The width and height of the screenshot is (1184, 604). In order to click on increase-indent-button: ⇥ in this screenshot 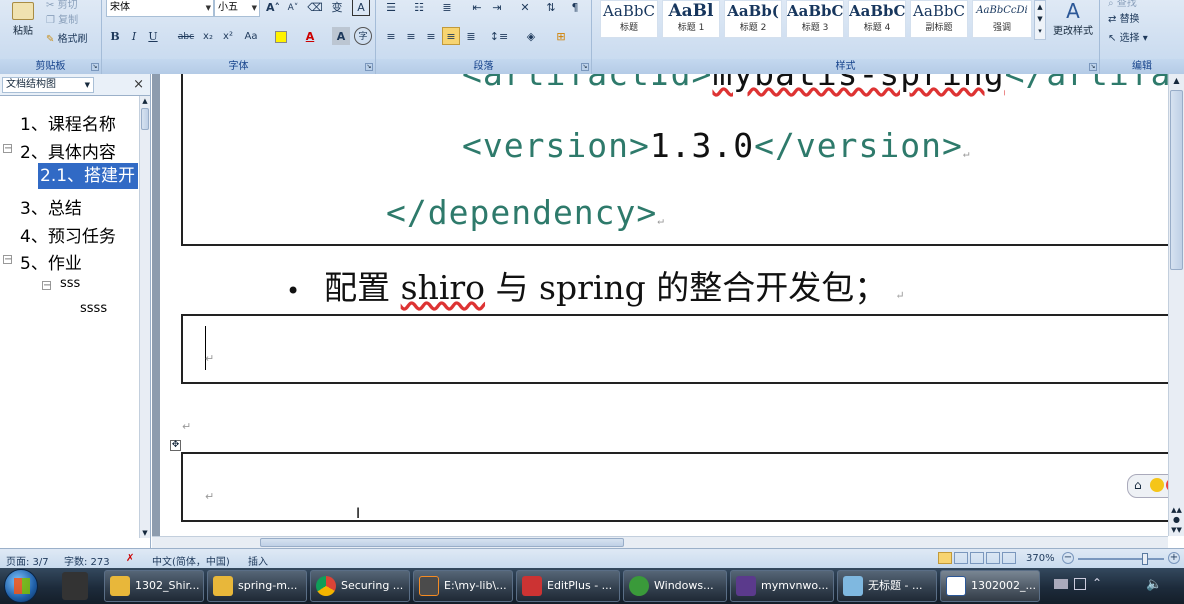, I will do `click(497, 8)`.